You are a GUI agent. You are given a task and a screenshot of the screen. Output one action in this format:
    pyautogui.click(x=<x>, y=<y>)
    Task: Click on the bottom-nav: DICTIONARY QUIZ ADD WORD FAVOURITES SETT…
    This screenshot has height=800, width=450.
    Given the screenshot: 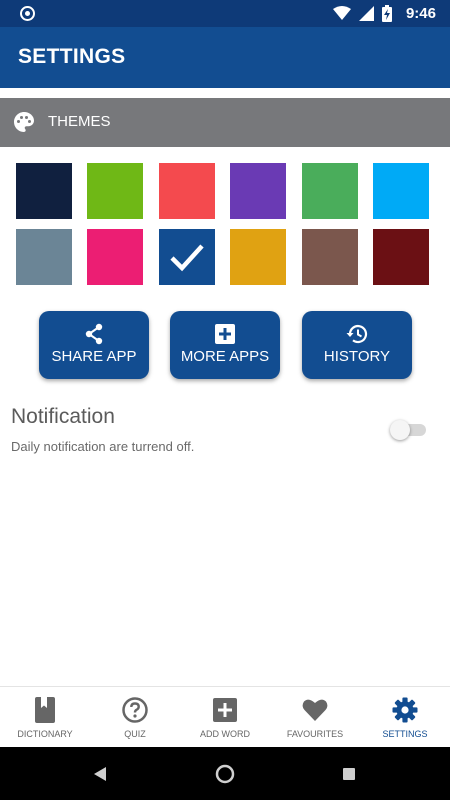 What is the action you would take?
    pyautogui.click(x=225, y=716)
    